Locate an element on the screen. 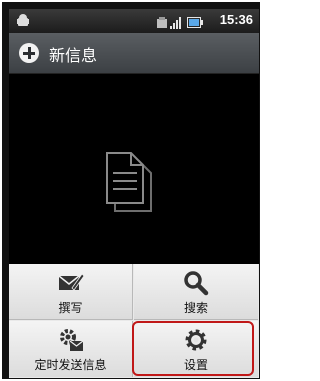 The height and width of the screenshot is (381, 320). search-icon is located at coordinates (196, 283).